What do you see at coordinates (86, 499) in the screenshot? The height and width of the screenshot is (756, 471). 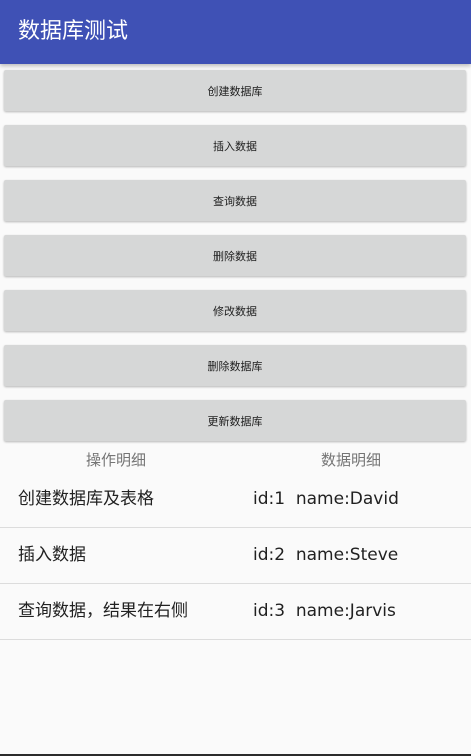 I see `operation-text: 创建数据库及表格` at bounding box center [86, 499].